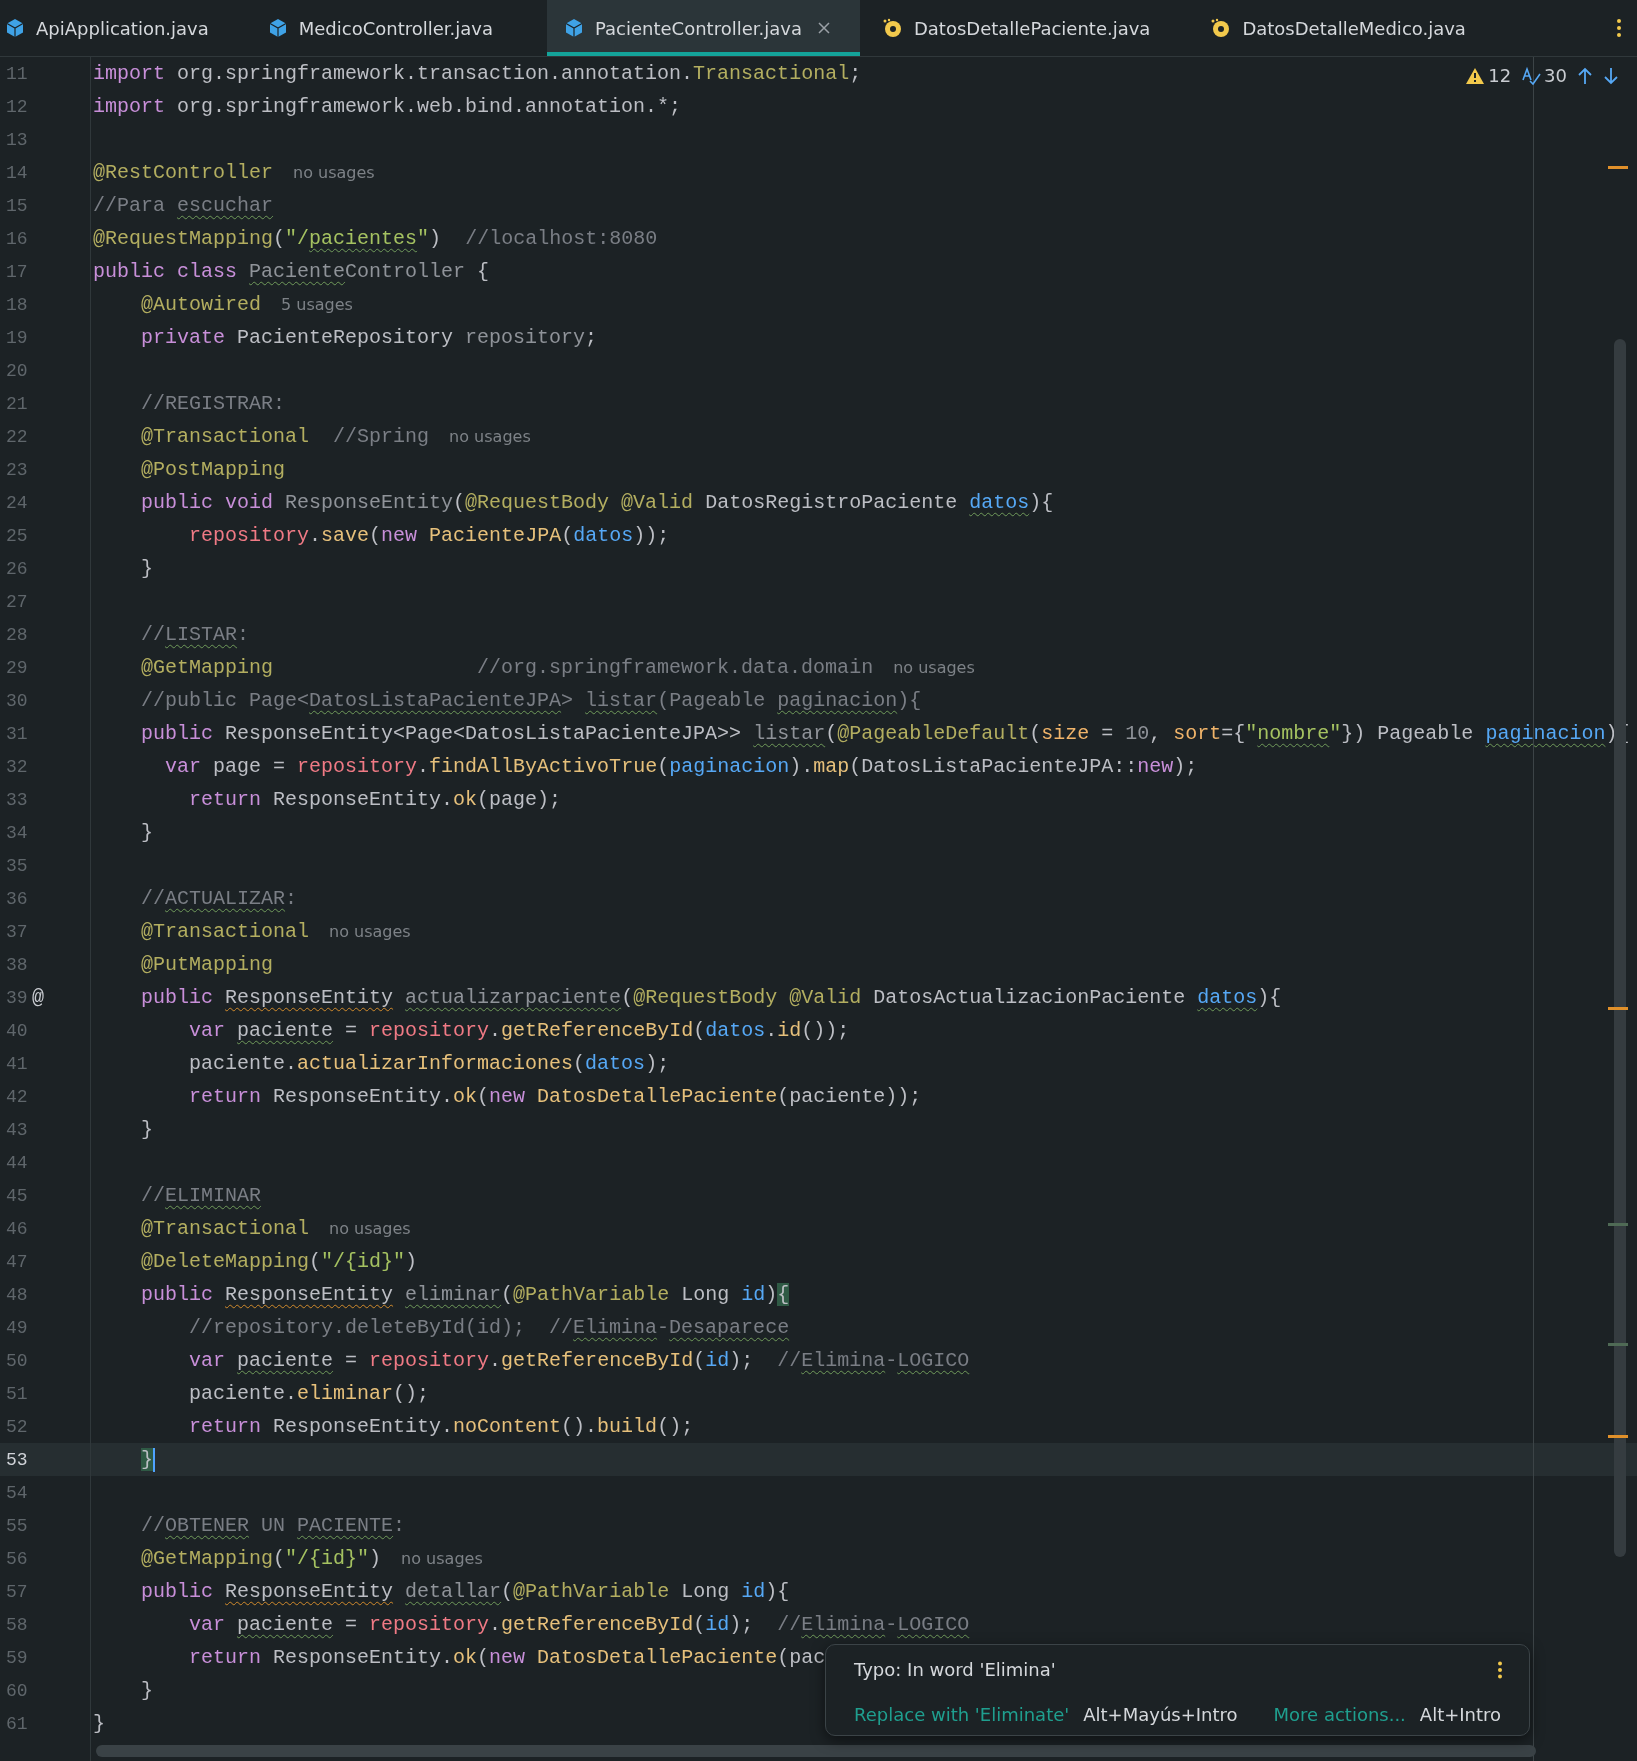  What do you see at coordinates (387, 106) in the screenshot?
I see `code-line: import org.springframework.web.bind.annotation.*;` at bounding box center [387, 106].